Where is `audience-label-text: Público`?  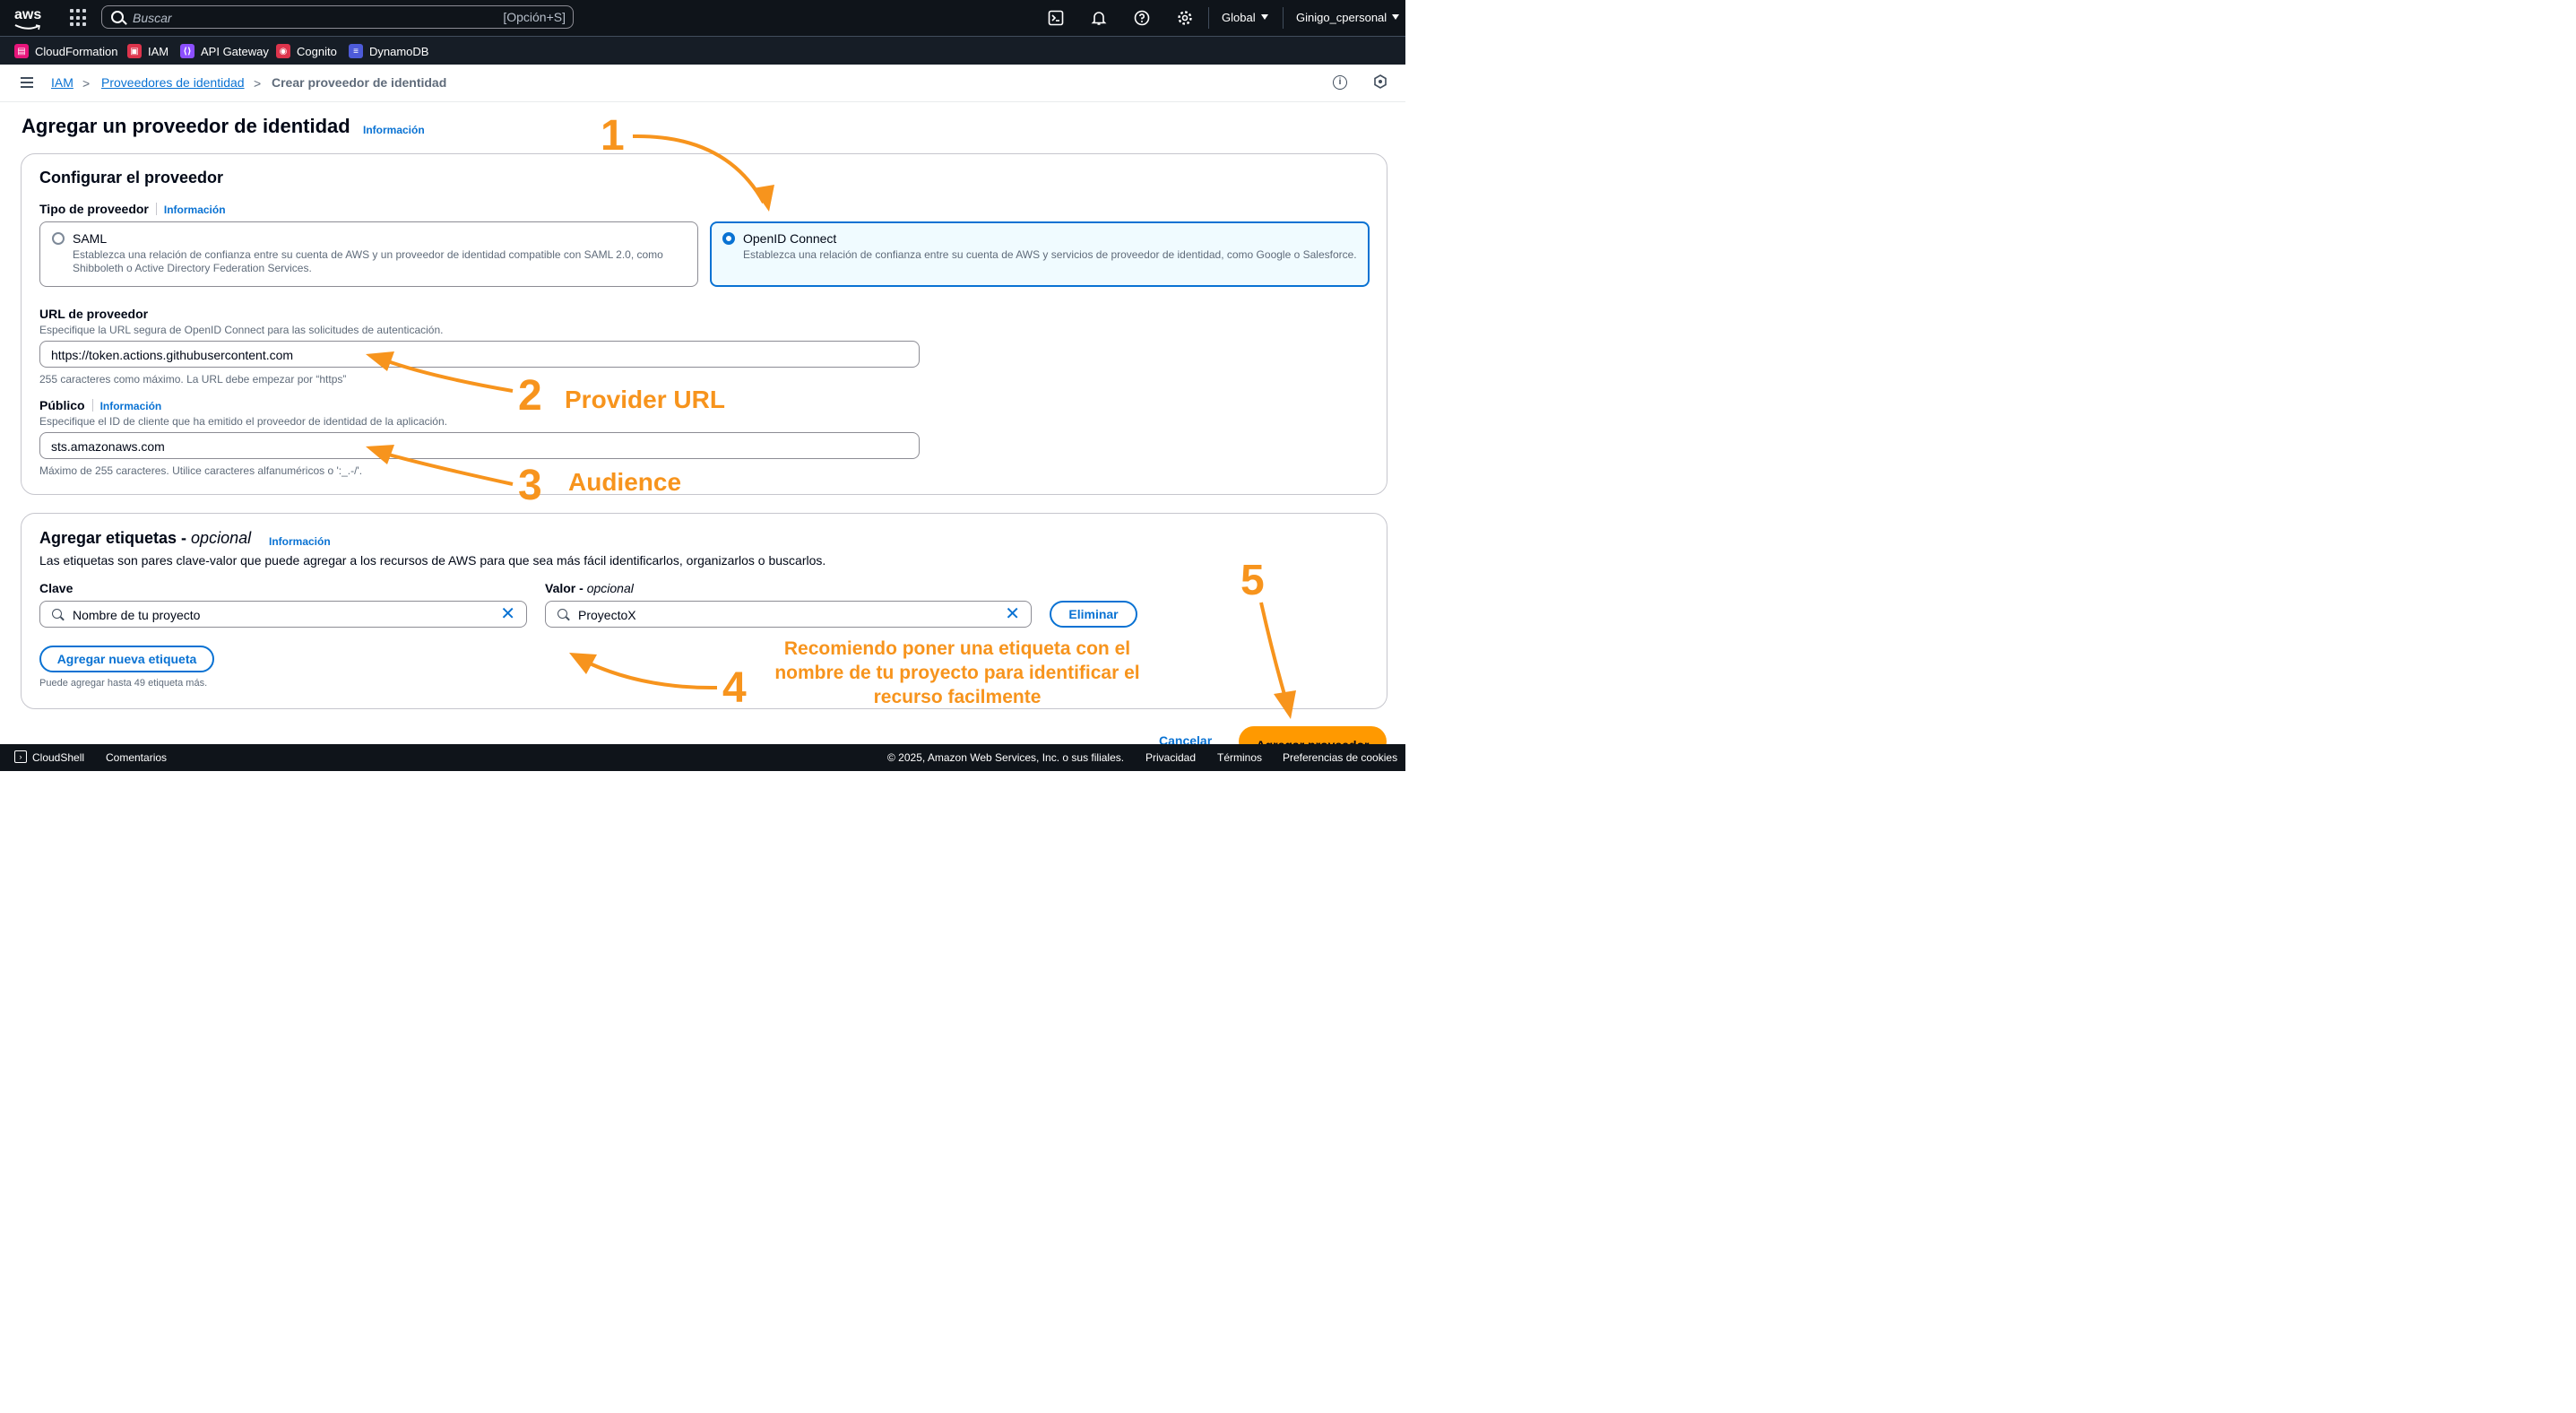 audience-label-text: Público is located at coordinates (62, 405).